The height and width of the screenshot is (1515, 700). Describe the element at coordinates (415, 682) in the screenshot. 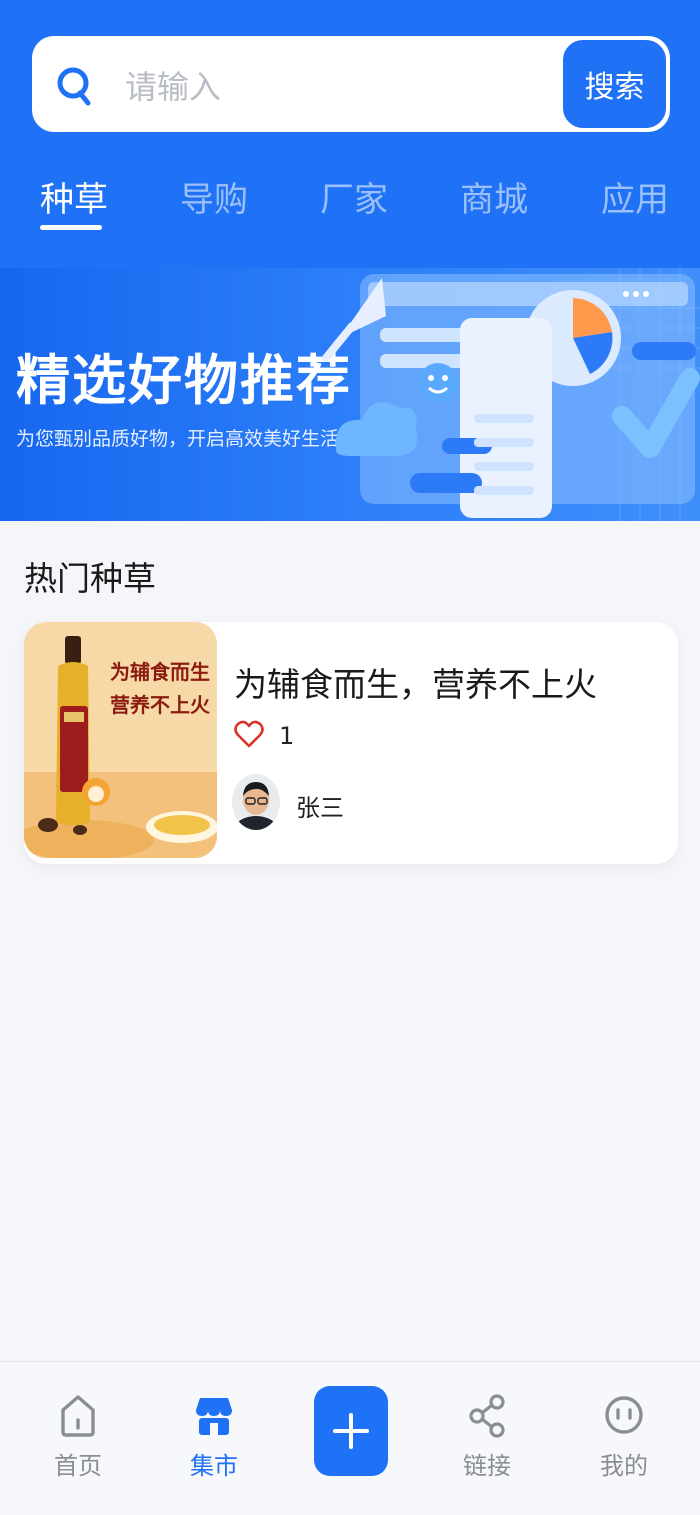

I see `post-title: 为辅食而生，营养不上火` at that location.